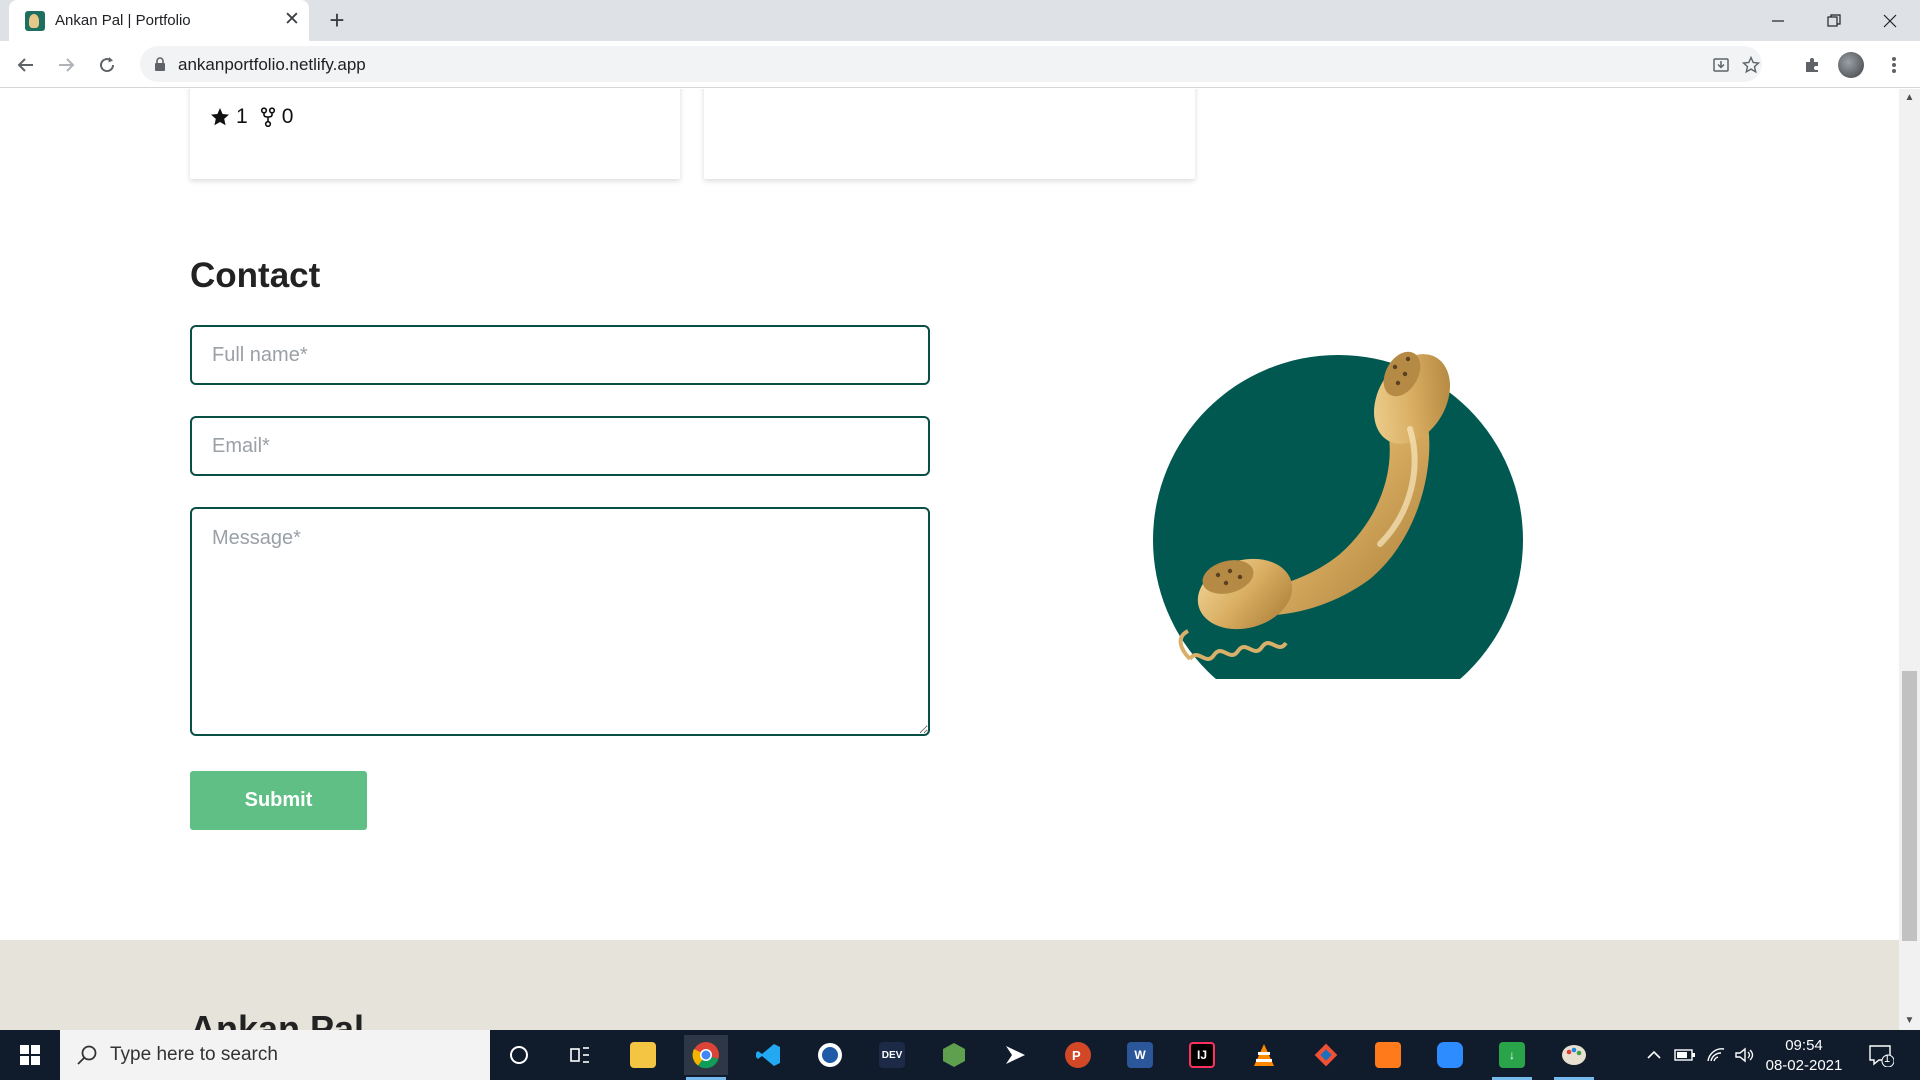 This screenshot has height=1080, width=1920. What do you see at coordinates (267, 117) in the screenshot?
I see `fork-icon` at bounding box center [267, 117].